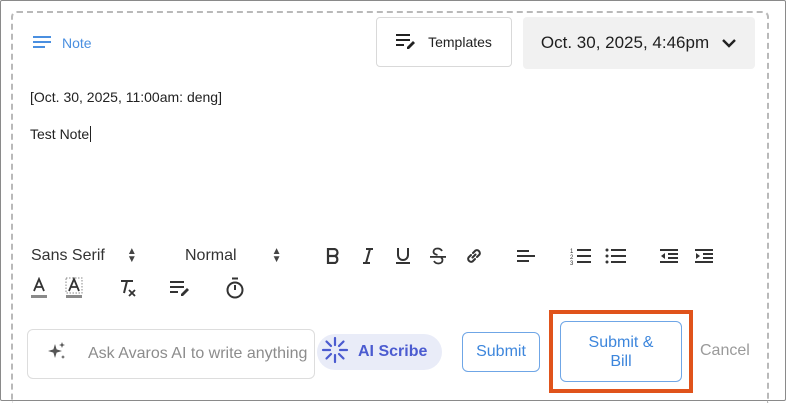  What do you see at coordinates (393, 351) in the screenshot?
I see `ai-scribe-label: AI Scribe` at bounding box center [393, 351].